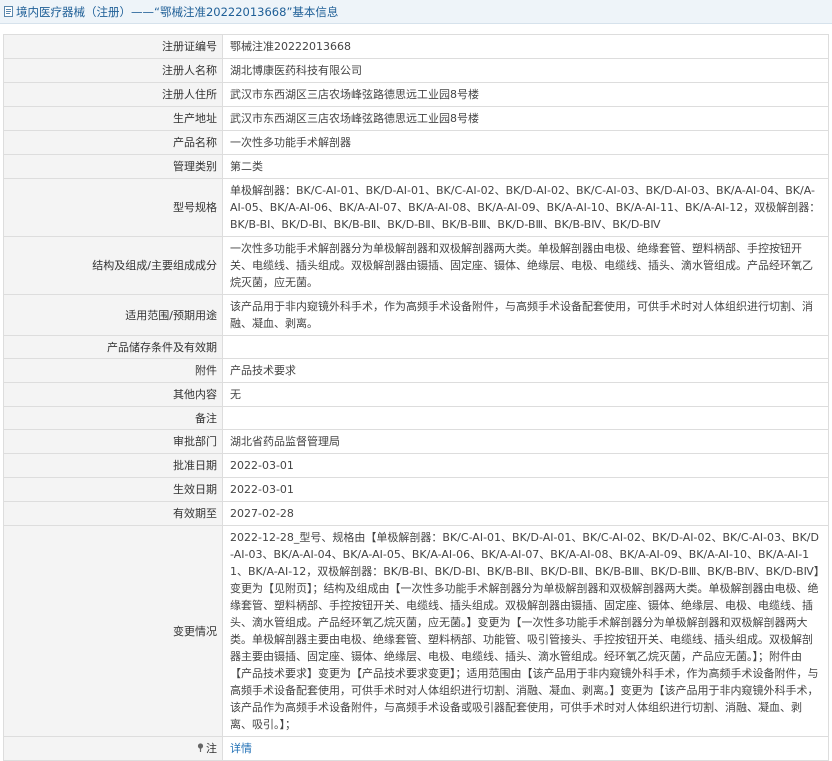 Image resolution: width=832 pixels, height=761 pixels. I want to click on row-storage-validity: 产品储存条件及有效期, so click(416, 347).